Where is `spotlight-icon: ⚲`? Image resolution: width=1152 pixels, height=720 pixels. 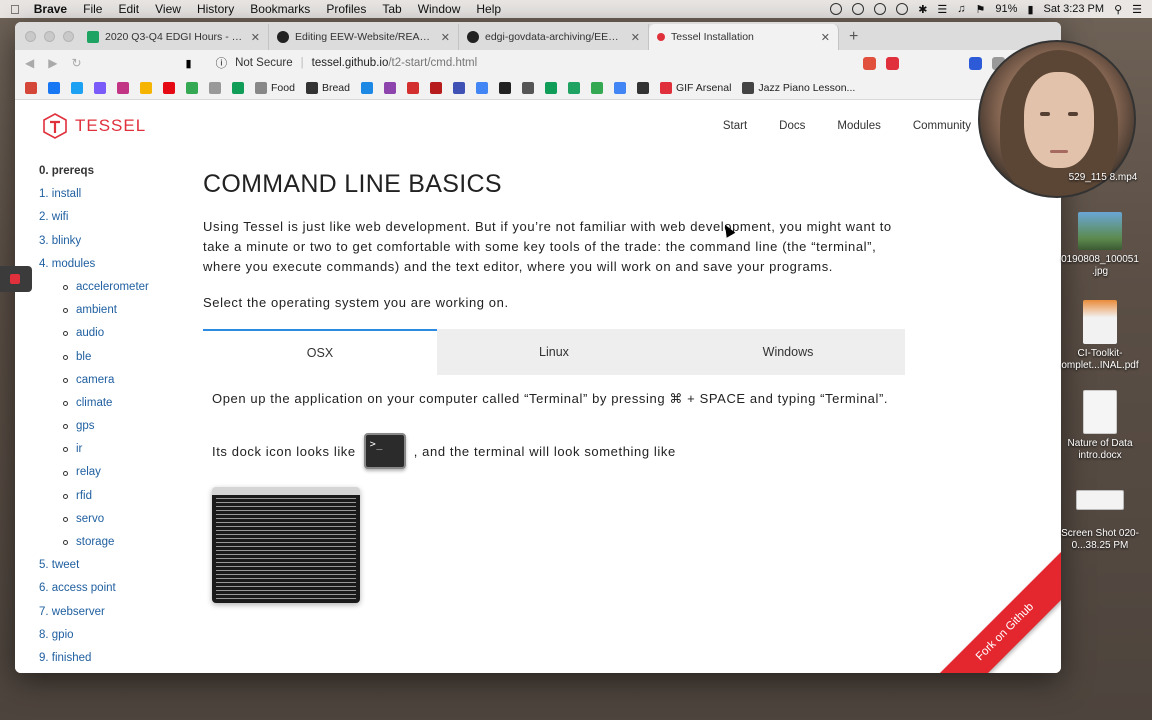 spotlight-icon: ⚲ is located at coordinates (1118, 9).